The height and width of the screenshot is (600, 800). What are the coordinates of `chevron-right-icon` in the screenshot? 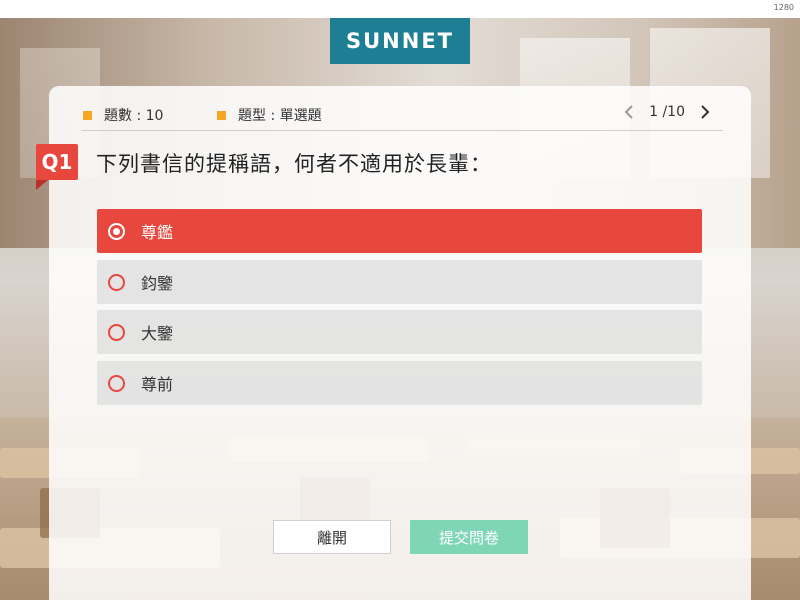 It's located at (705, 112).